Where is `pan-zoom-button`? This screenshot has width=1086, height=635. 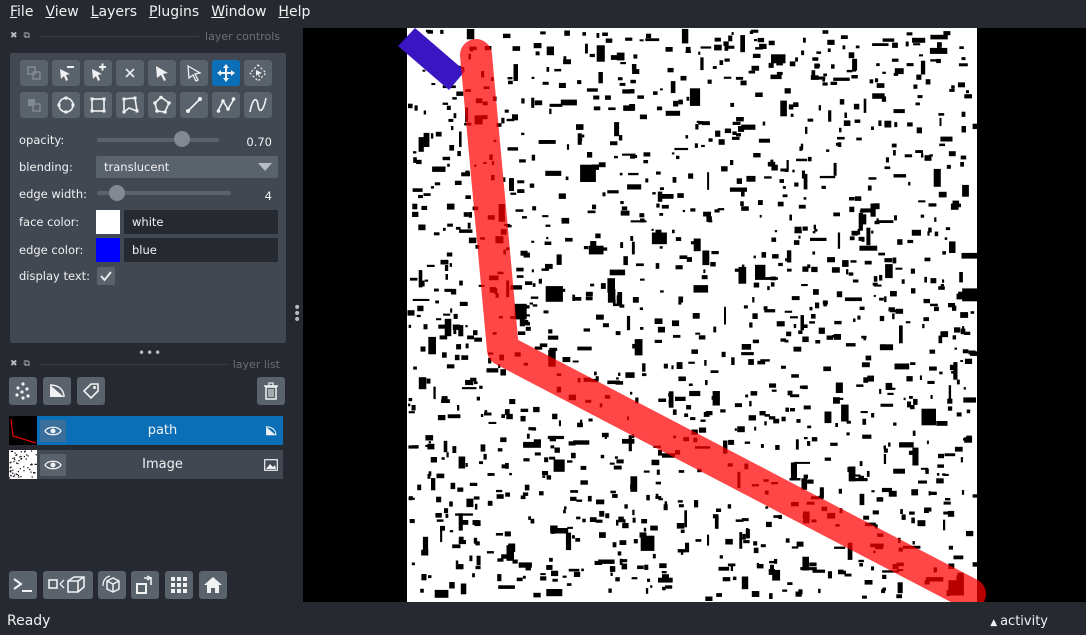 pan-zoom-button is located at coordinates (226, 73).